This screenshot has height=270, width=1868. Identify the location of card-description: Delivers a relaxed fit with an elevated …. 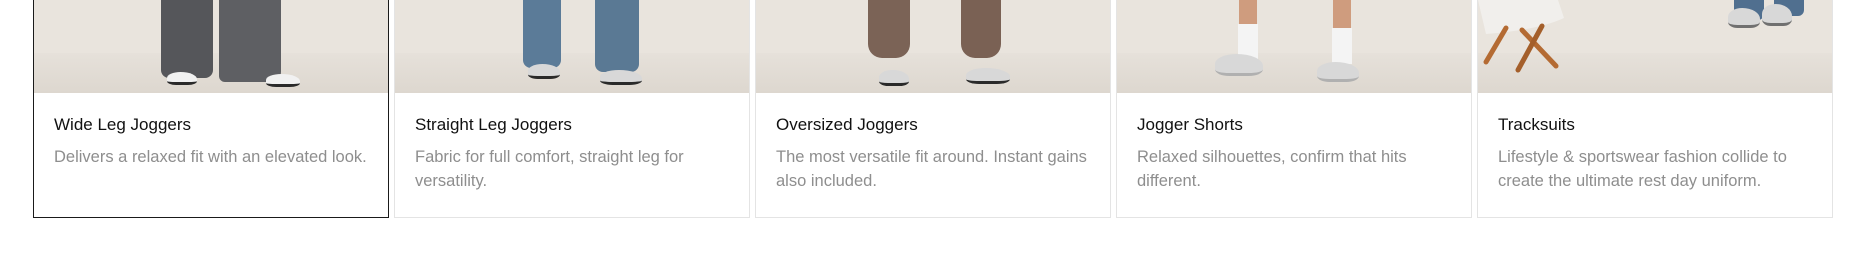
(210, 157).